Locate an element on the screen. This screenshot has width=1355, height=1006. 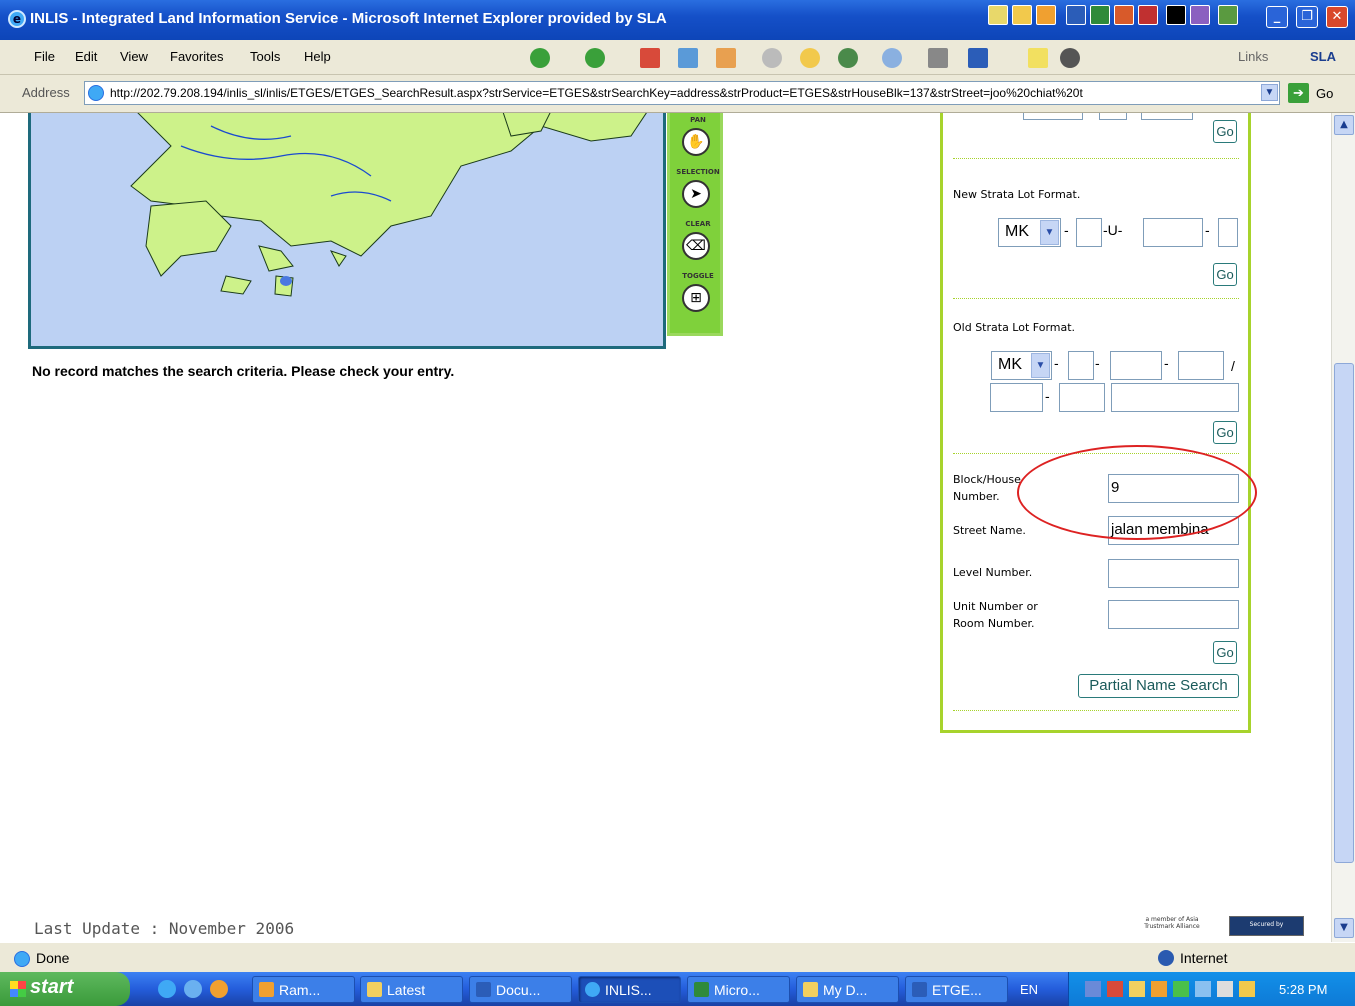
new-strata-check-input is located at coordinates (1228, 232).